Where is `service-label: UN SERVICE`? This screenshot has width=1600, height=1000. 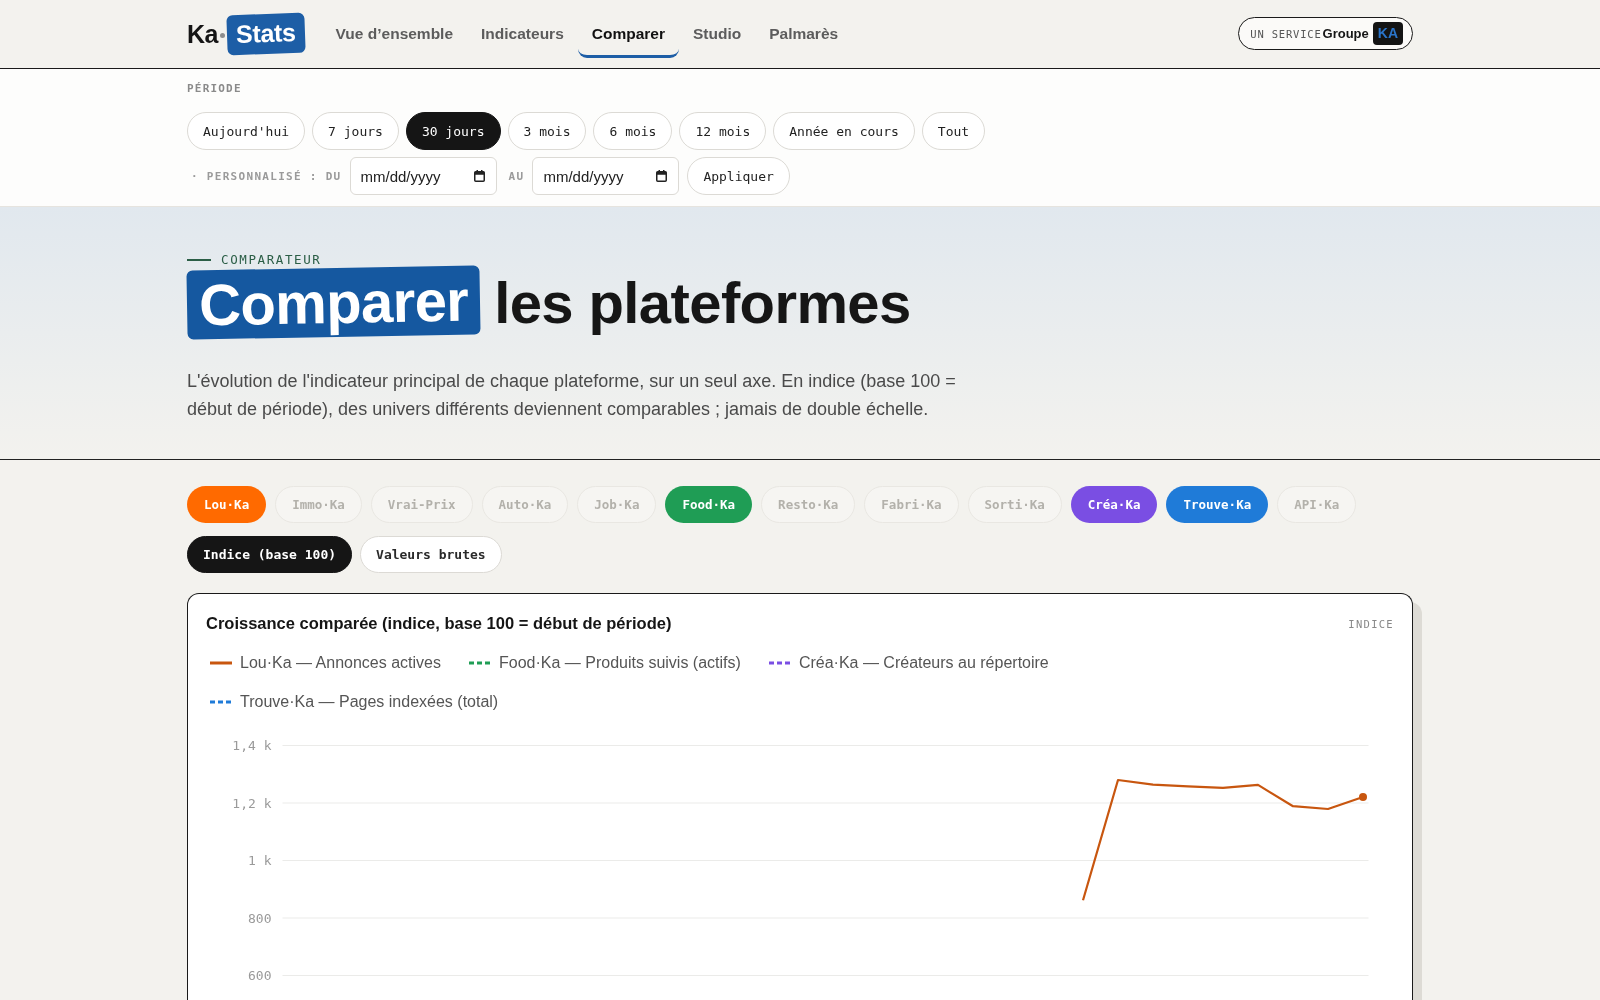
service-label: UN SERVICE is located at coordinates (1286, 33).